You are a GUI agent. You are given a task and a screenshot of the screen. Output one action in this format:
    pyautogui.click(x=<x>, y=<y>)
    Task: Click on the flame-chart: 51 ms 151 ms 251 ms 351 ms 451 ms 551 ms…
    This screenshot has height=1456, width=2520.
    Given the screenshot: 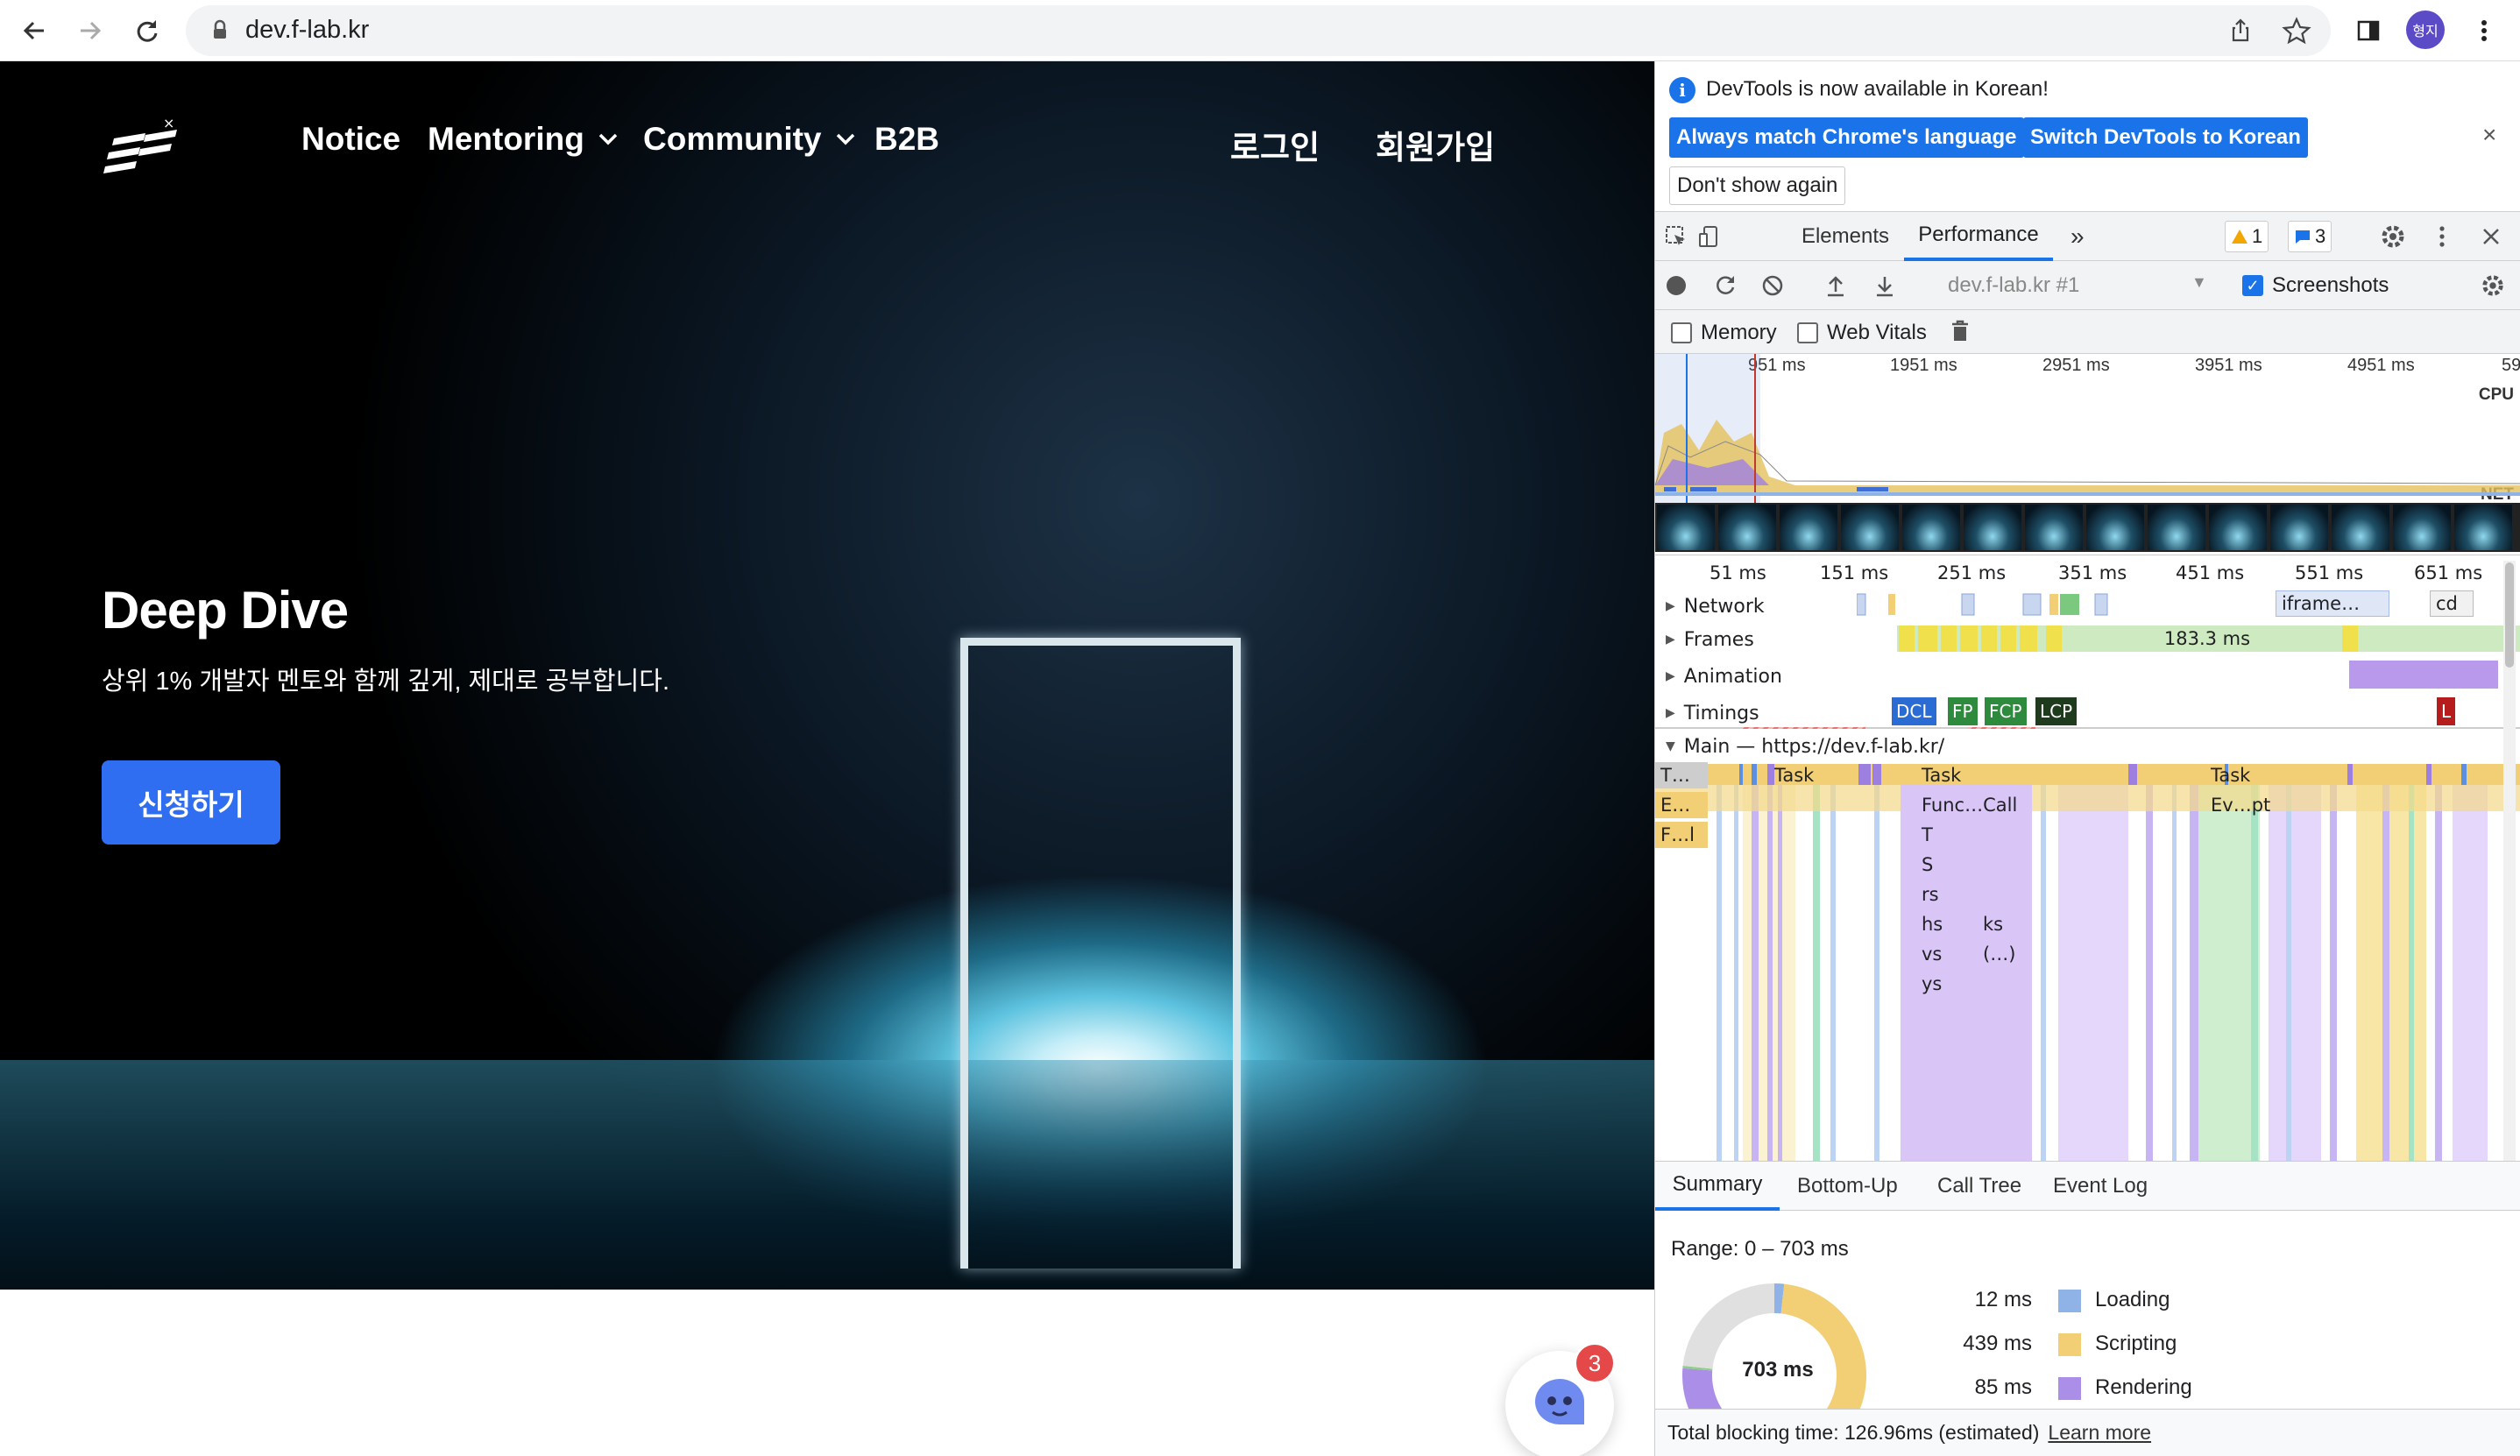 What is the action you would take?
    pyautogui.click(x=2087, y=858)
    